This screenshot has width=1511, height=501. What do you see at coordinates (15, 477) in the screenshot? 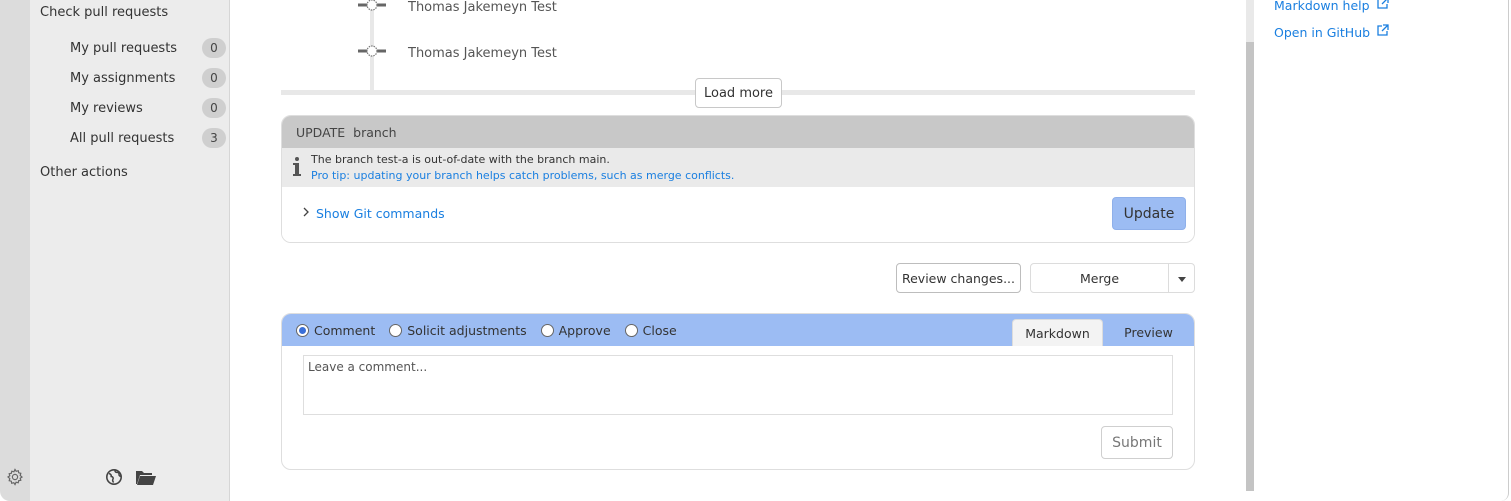
I see `settings-icon` at bounding box center [15, 477].